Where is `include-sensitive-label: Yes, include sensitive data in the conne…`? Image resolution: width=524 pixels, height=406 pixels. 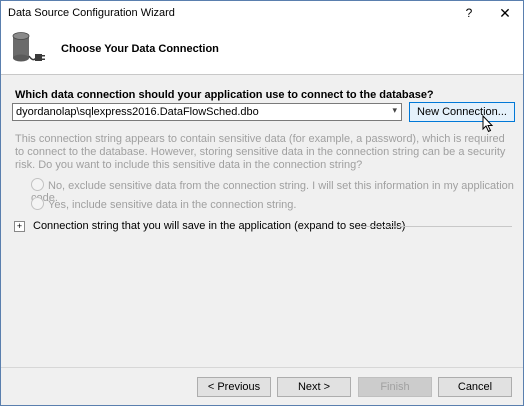 include-sensitive-label: Yes, include sensitive data in the conne… is located at coordinates (172, 205).